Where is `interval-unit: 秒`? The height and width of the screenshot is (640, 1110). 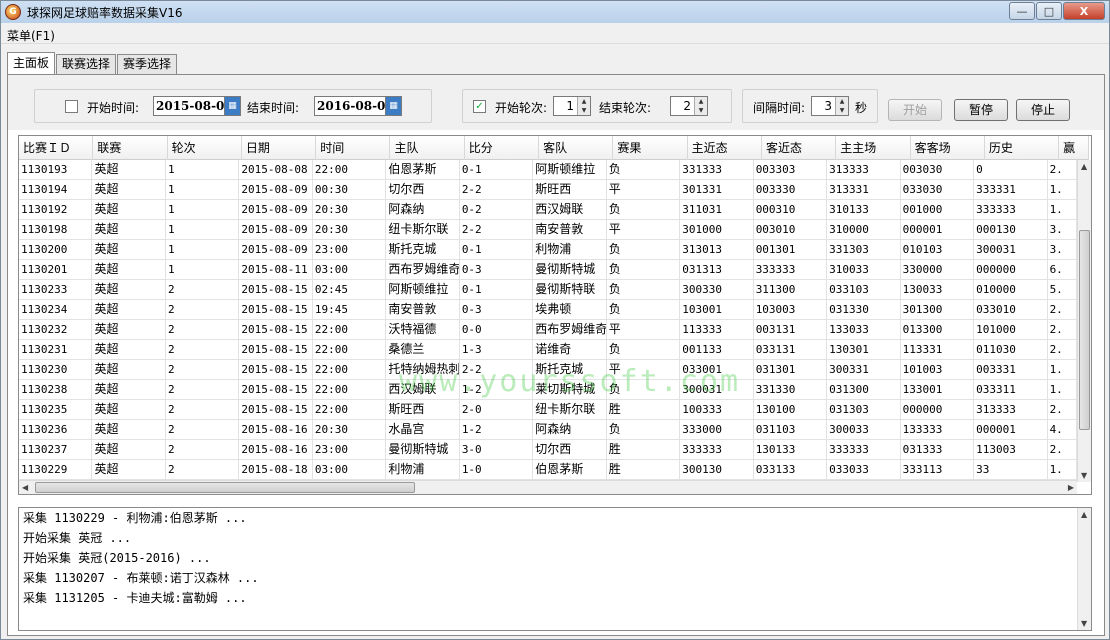 interval-unit: 秒 is located at coordinates (861, 108).